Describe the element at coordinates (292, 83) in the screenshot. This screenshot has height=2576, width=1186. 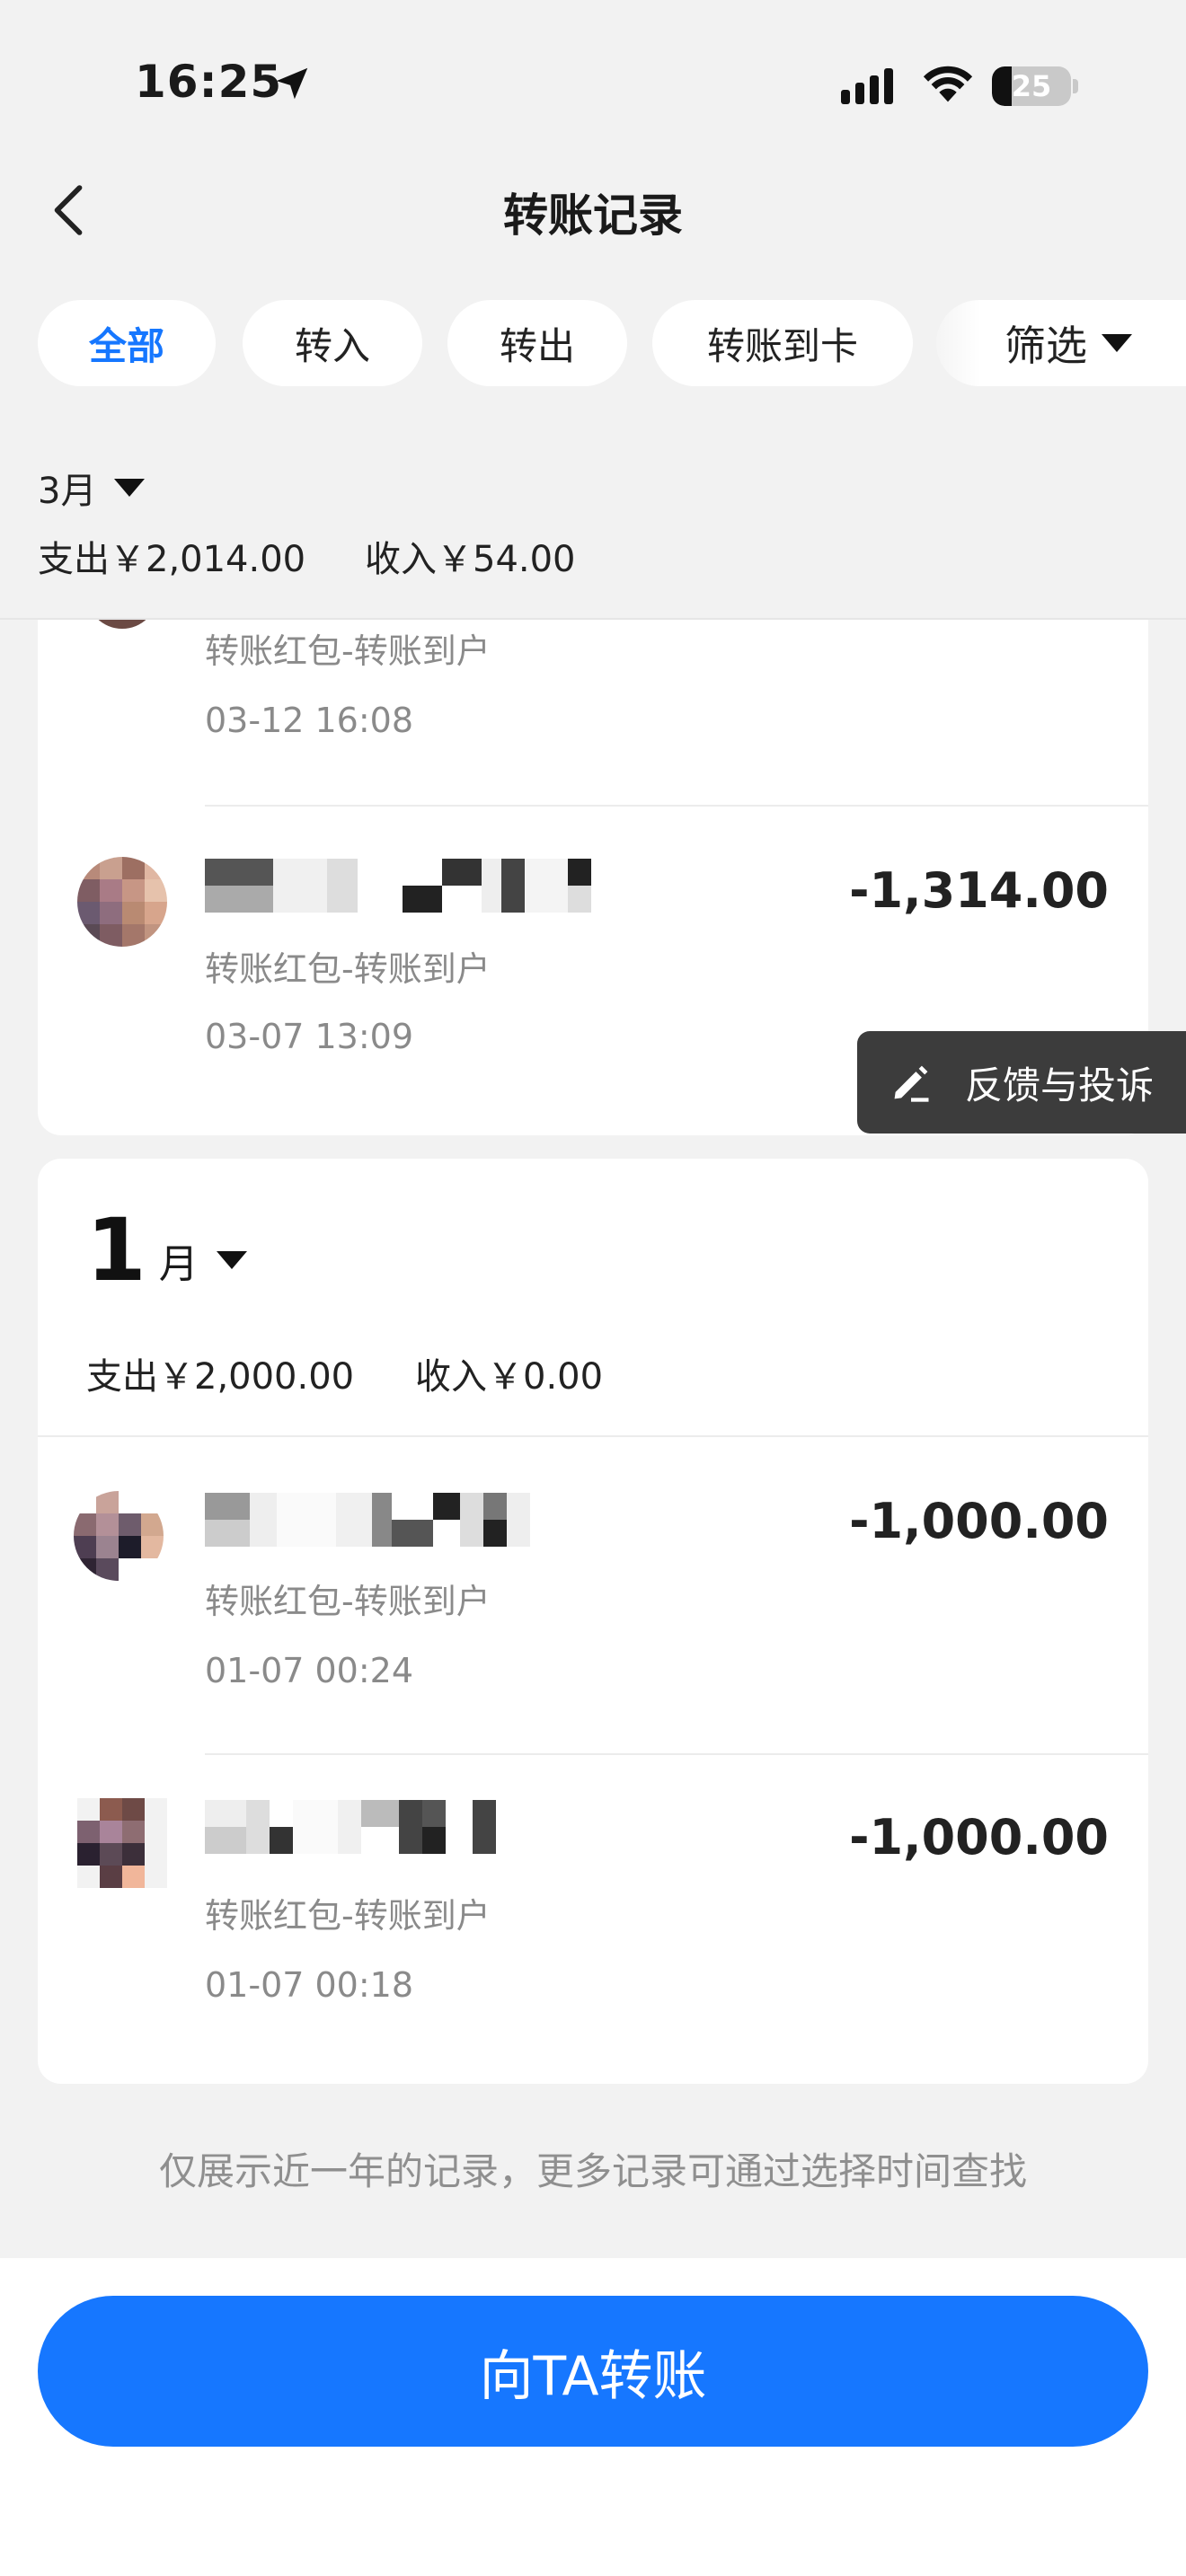
I see `location-arrow-icon` at that location.